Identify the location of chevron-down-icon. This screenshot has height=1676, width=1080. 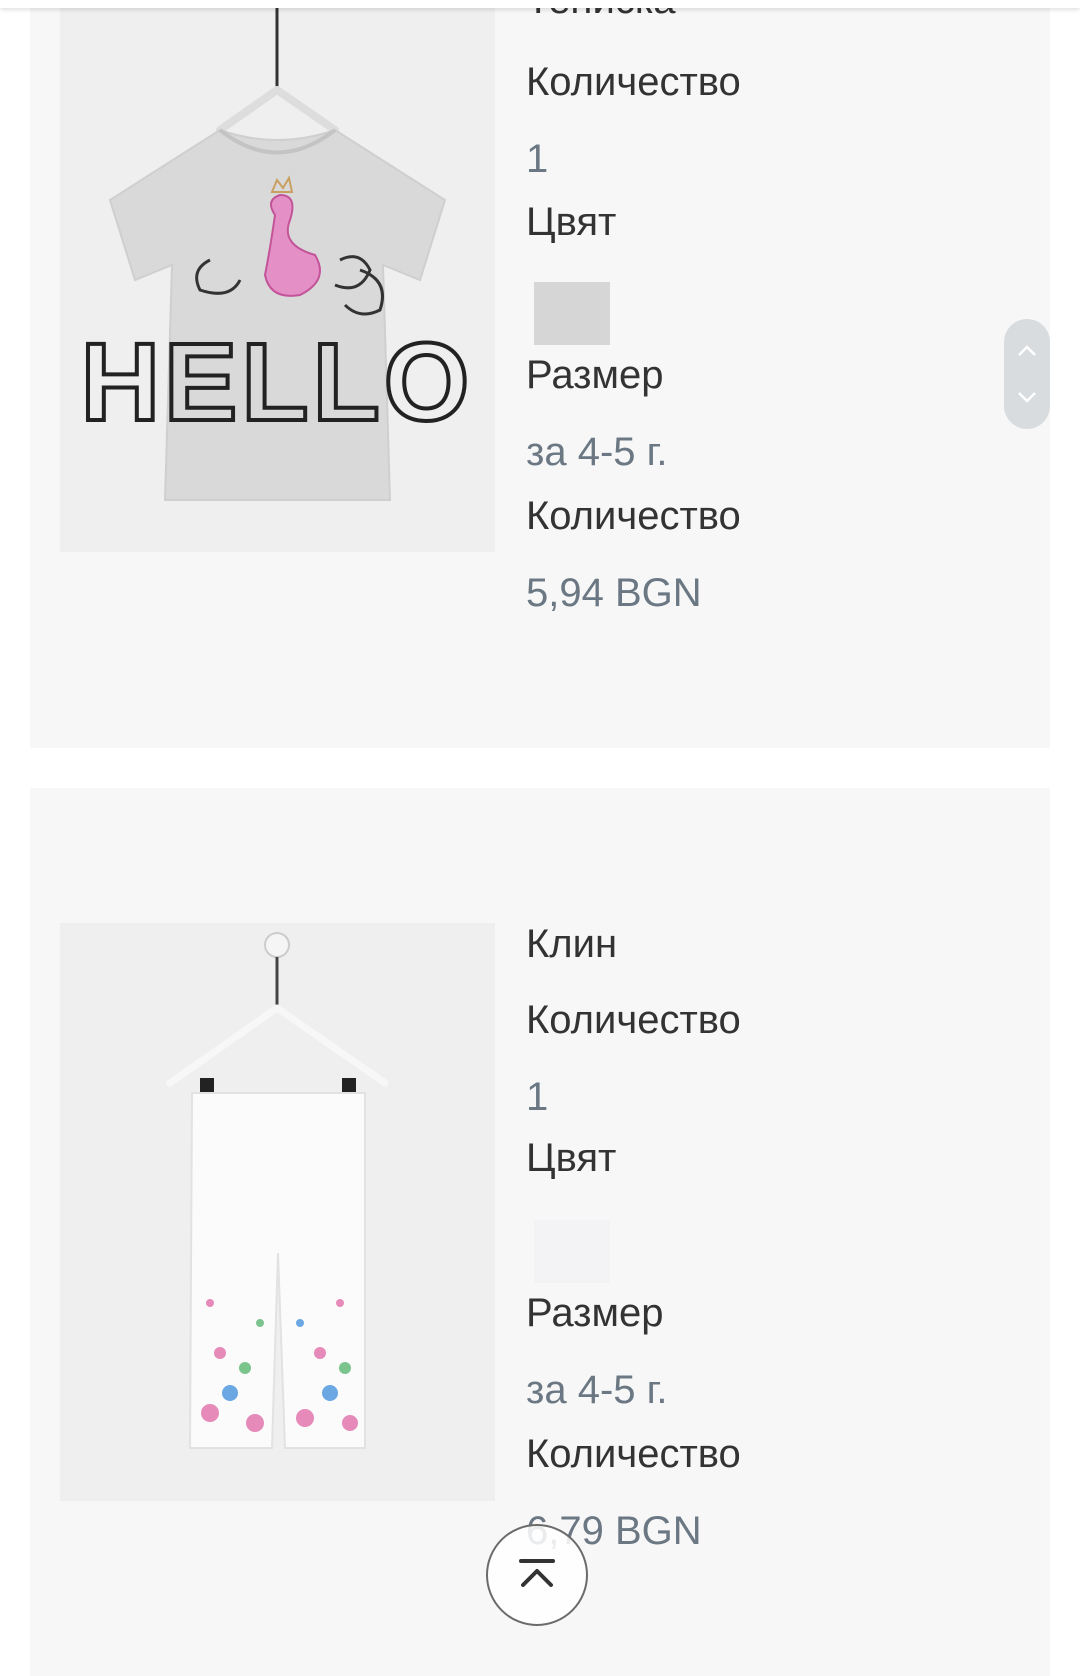
(1027, 397).